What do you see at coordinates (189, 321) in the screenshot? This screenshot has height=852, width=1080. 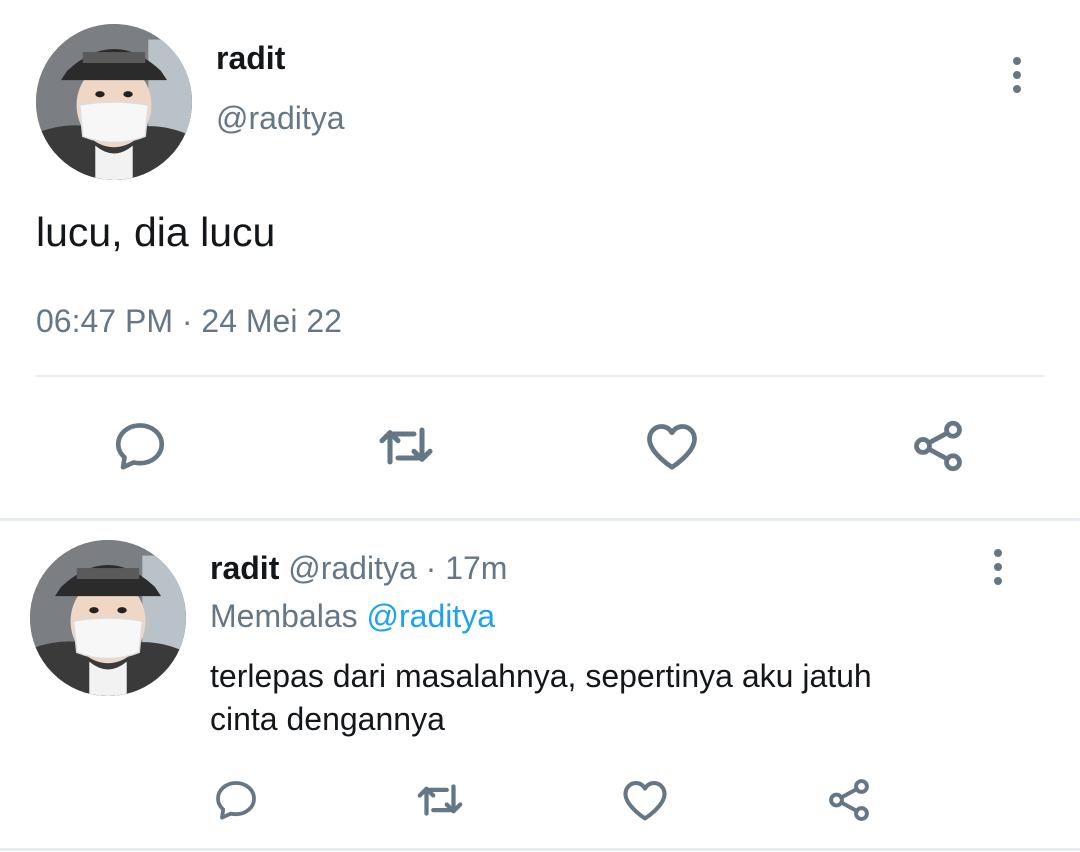 I see `tweet-timestamp: 06:47 PM · 24 Mei 22` at bounding box center [189, 321].